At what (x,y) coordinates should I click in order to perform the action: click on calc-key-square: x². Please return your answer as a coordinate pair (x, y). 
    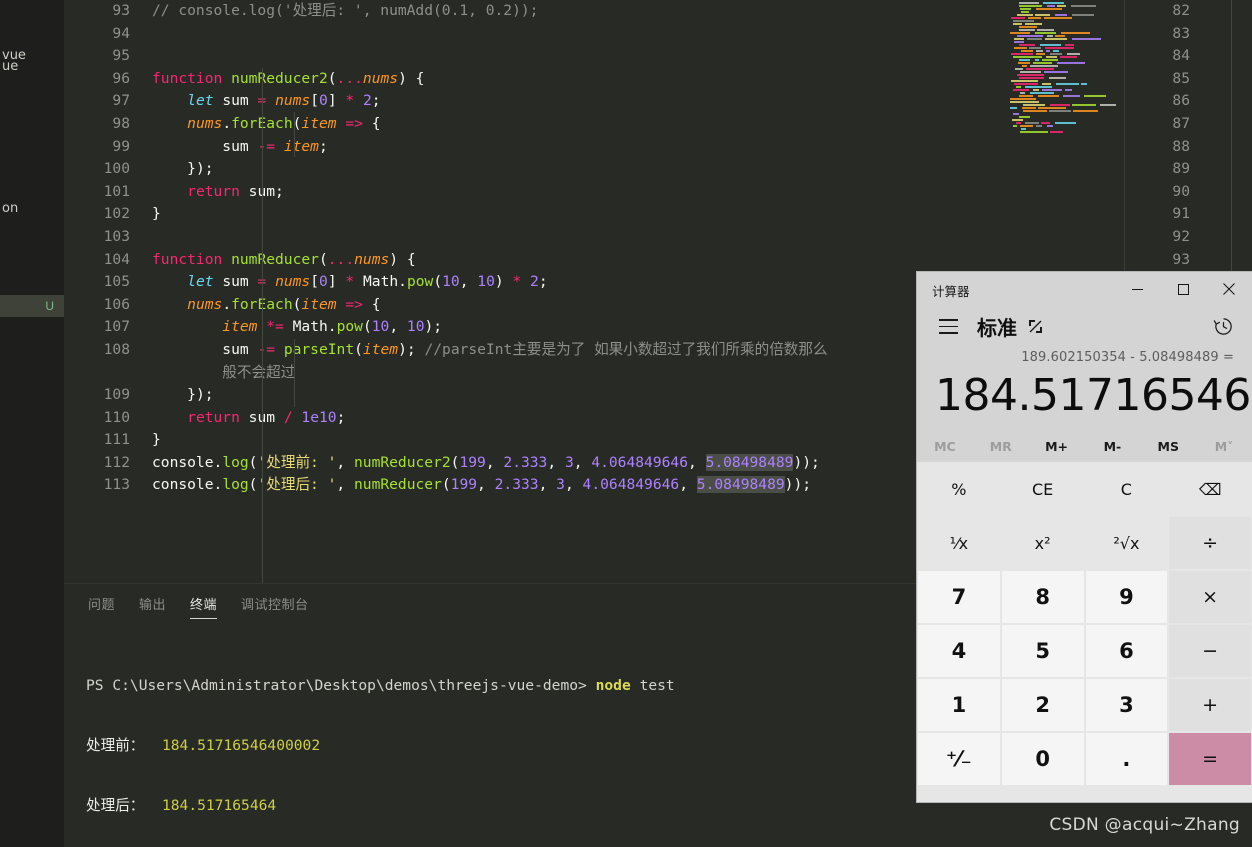
    Looking at the image, I should click on (1042, 543).